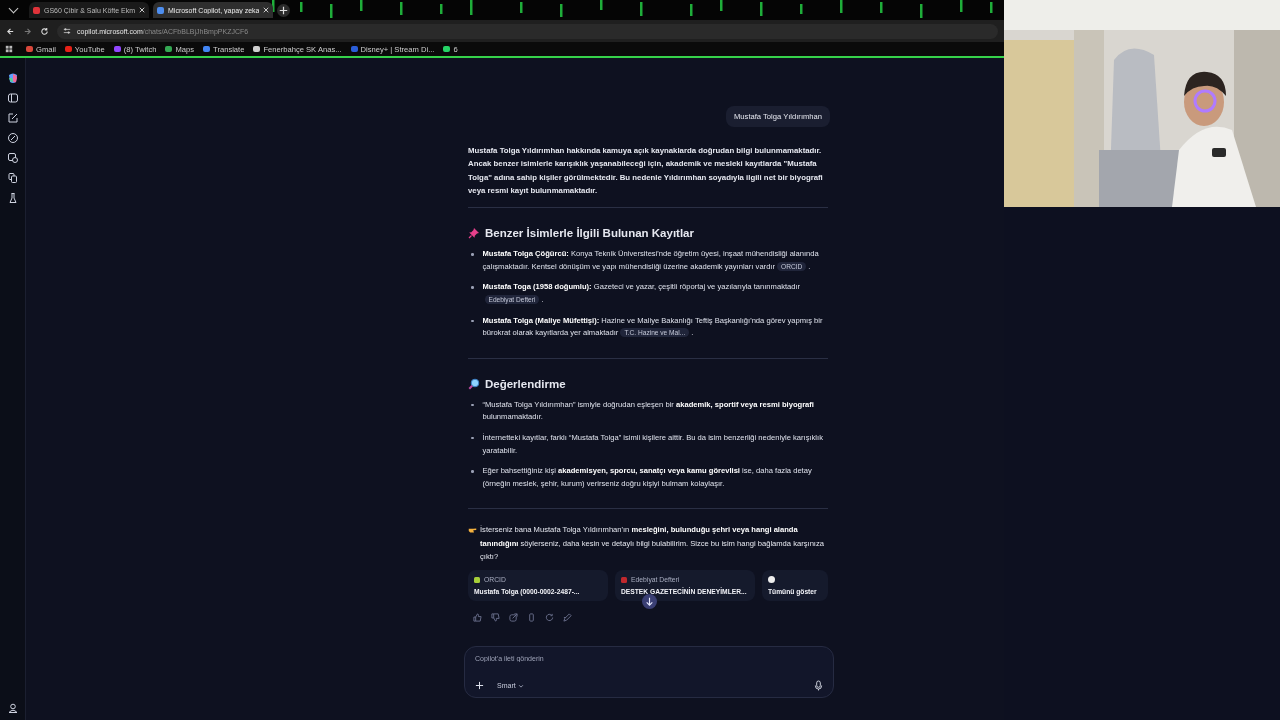  Describe the element at coordinates (12, 178) in the screenshot. I see `pages-icon` at that location.